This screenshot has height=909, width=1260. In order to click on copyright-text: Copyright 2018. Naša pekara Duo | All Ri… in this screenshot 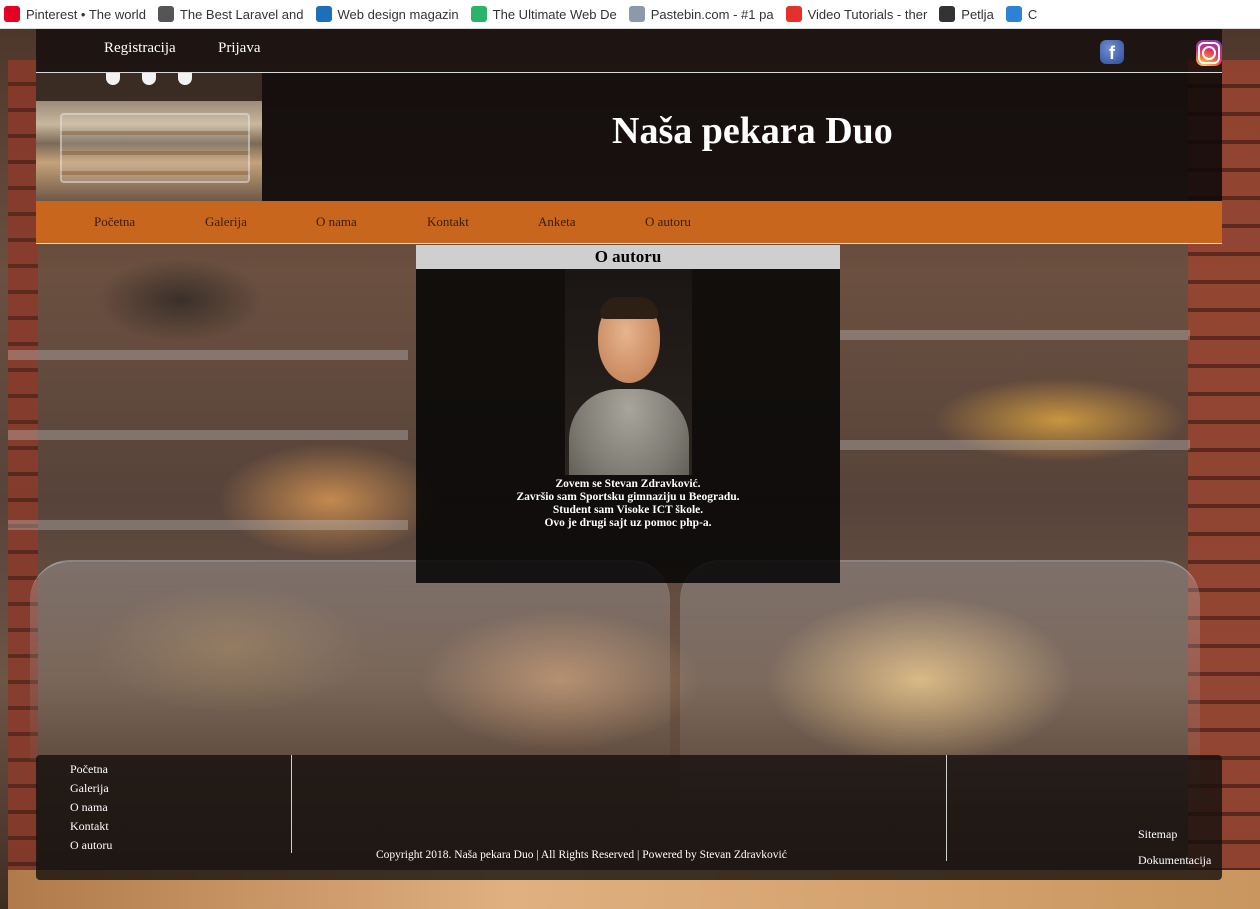, I will do `click(581, 855)`.